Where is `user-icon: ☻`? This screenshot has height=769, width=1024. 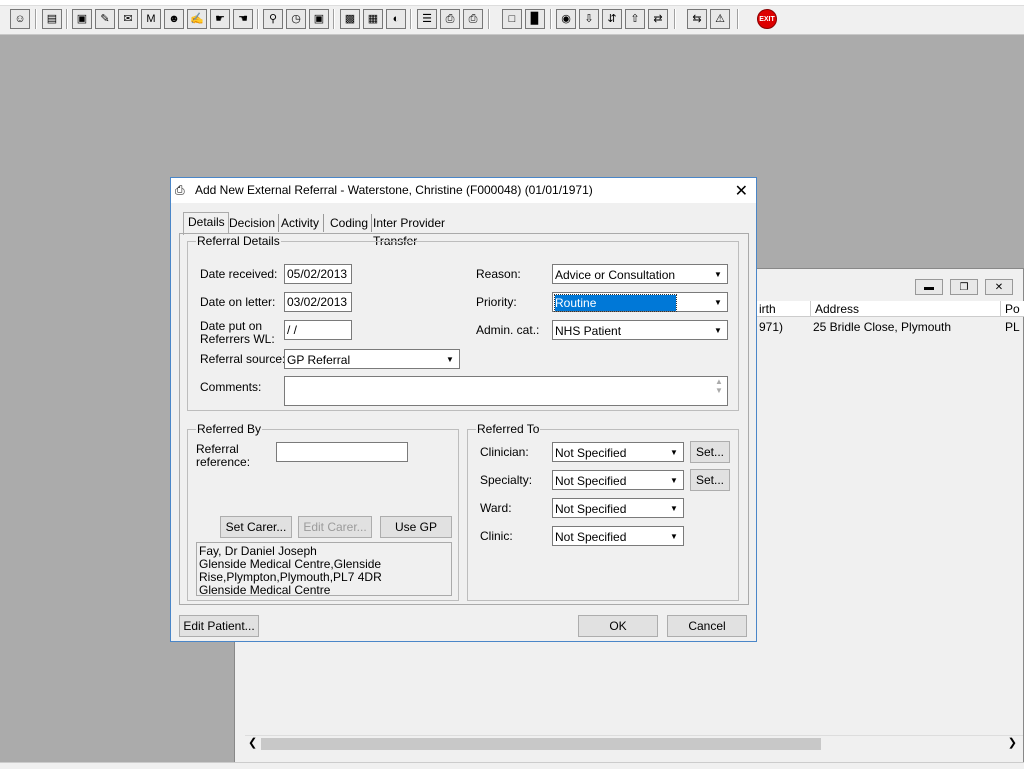
user-icon: ☻ is located at coordinates (174, 19).